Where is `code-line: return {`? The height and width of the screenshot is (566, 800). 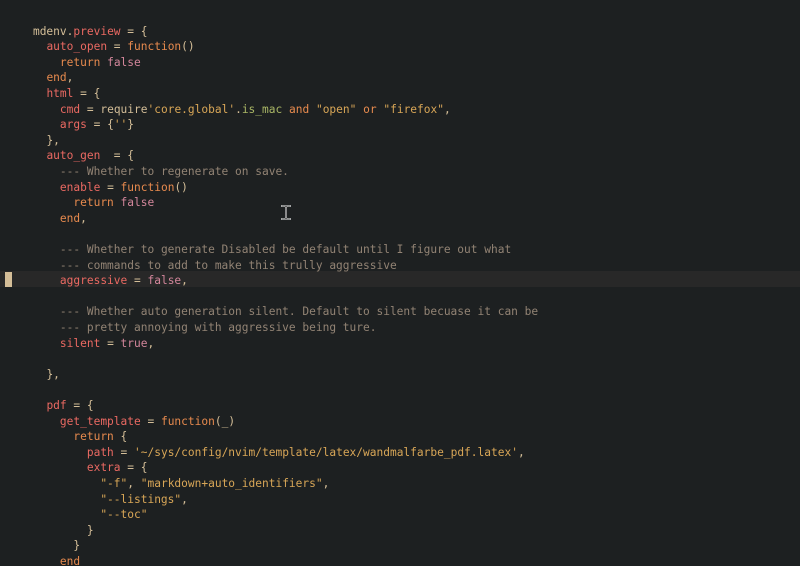 code-line: return { is located at coordinates (66, 428).